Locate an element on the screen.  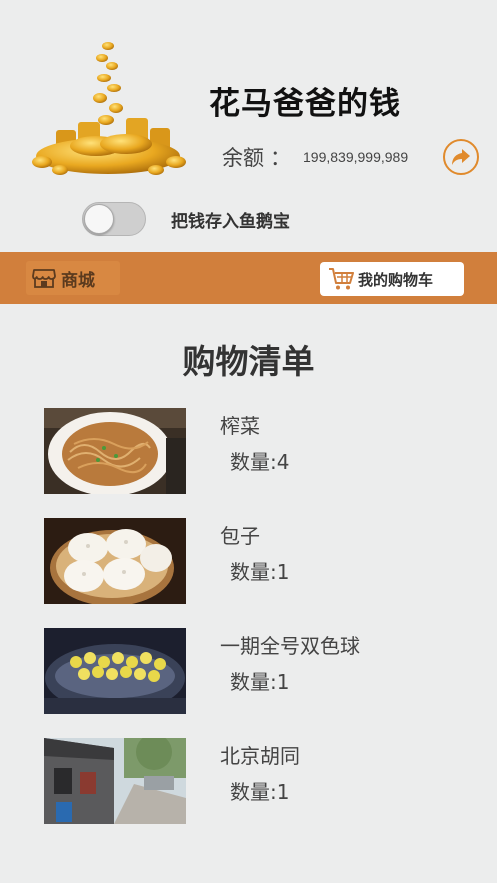
item-name: 榨菜 is located at coordinates (240, 426).